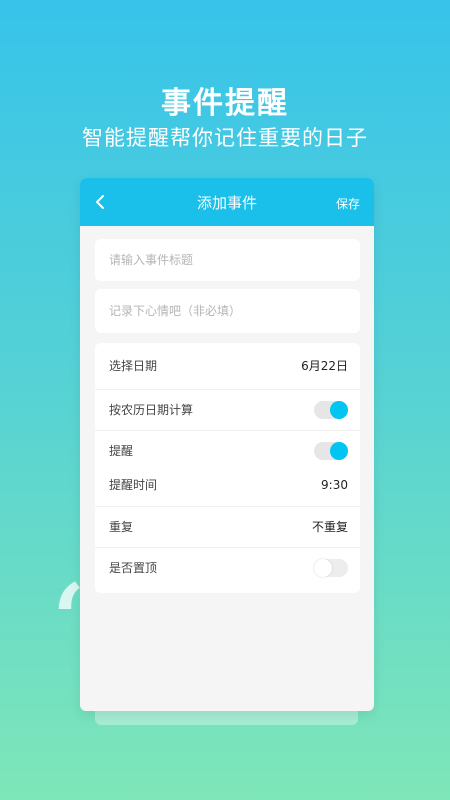 The width and height of the screenshot is (450, 800). I want to click on event-title-input: 请输入事件标题, so click(227, 260).